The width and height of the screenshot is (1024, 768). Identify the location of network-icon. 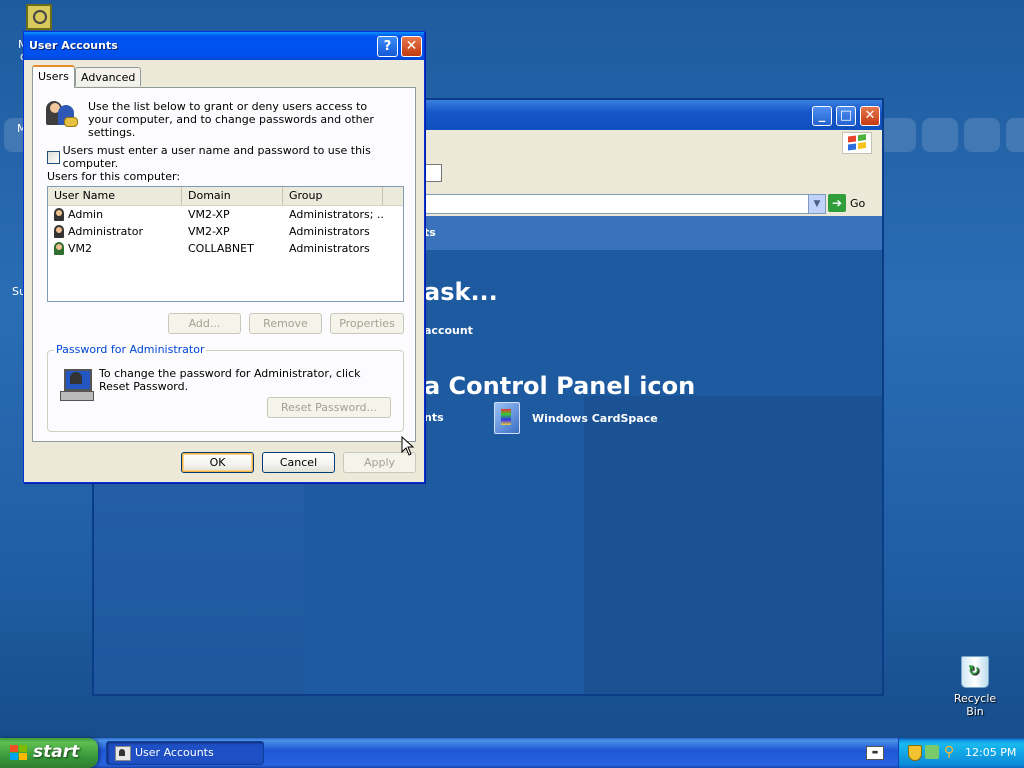
(932, 752).